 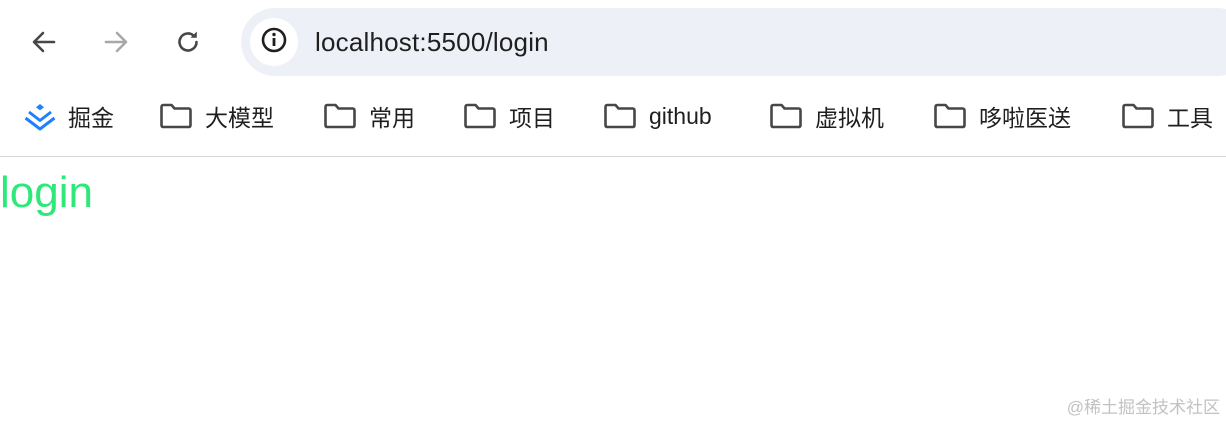 I want to click on bookmark-folder-github: github, so click(x=657, y=116).